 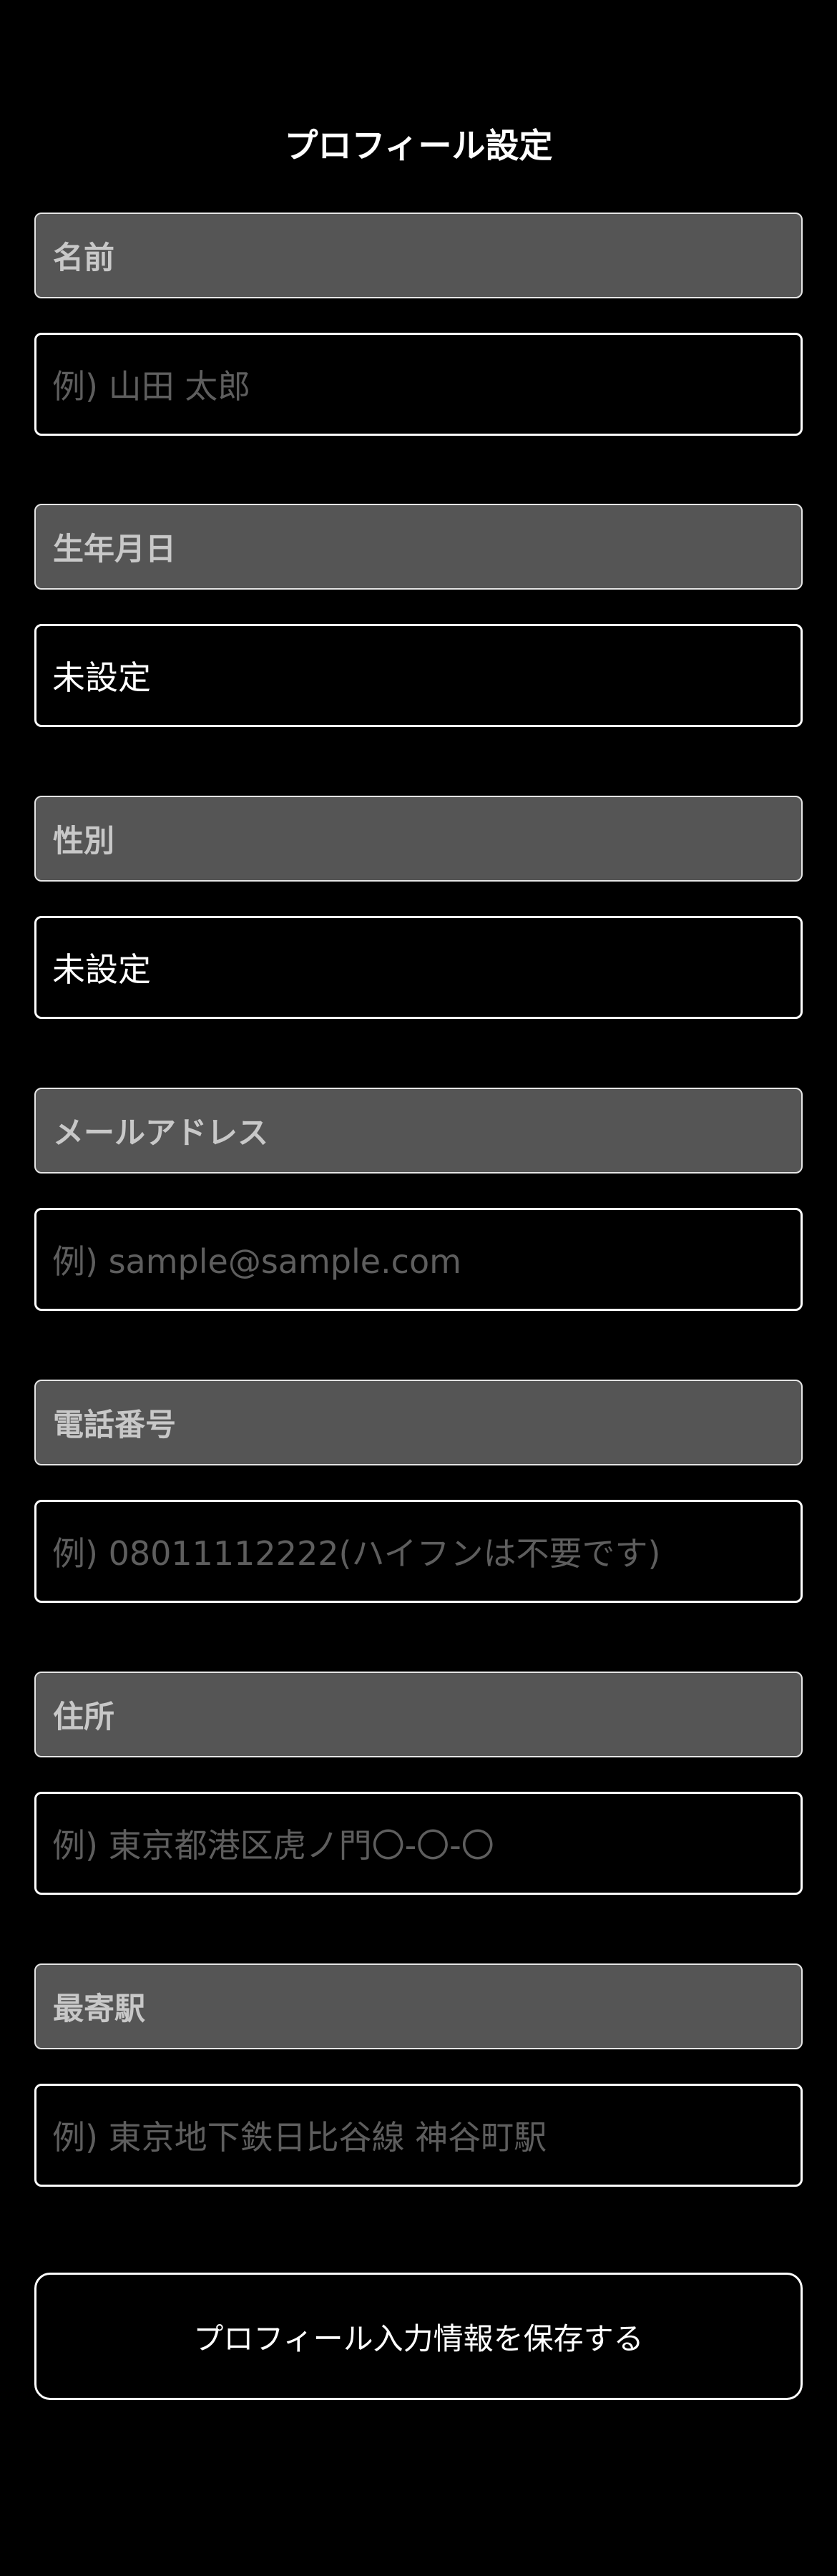 What do you see at coordinates (418, 1491) in the screenshot?
I see `phone-field-group: 電話番号 例) 08011112222(ハイフンは不要です)` at bounding box center [418, 1491].